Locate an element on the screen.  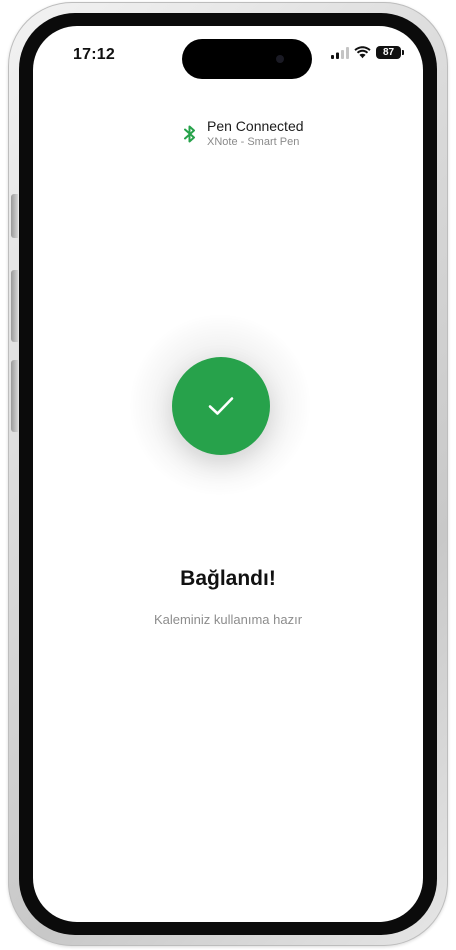
success-circle is located at coordinates (221, 406).